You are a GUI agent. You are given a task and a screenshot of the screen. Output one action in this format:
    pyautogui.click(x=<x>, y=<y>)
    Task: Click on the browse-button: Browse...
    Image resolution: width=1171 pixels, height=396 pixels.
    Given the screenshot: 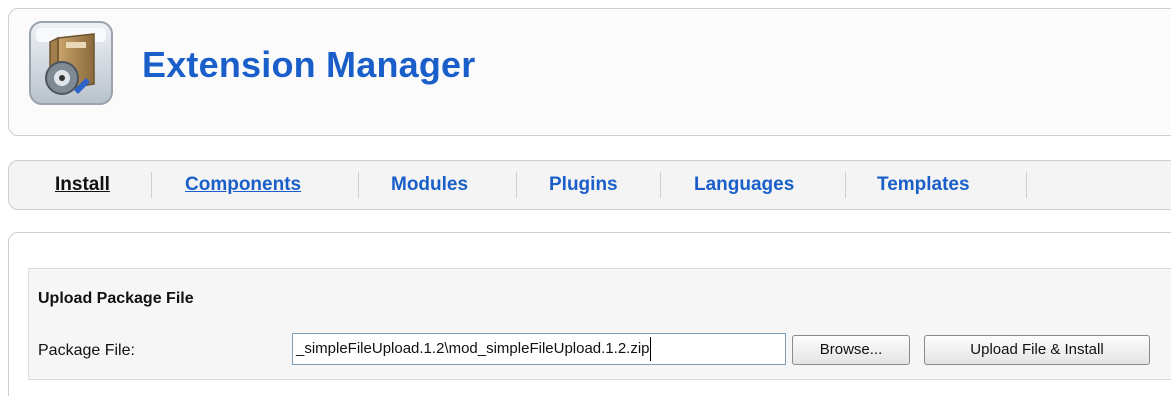 What is the action you would take?
    pyautogui.click(x=851, y=350)
    